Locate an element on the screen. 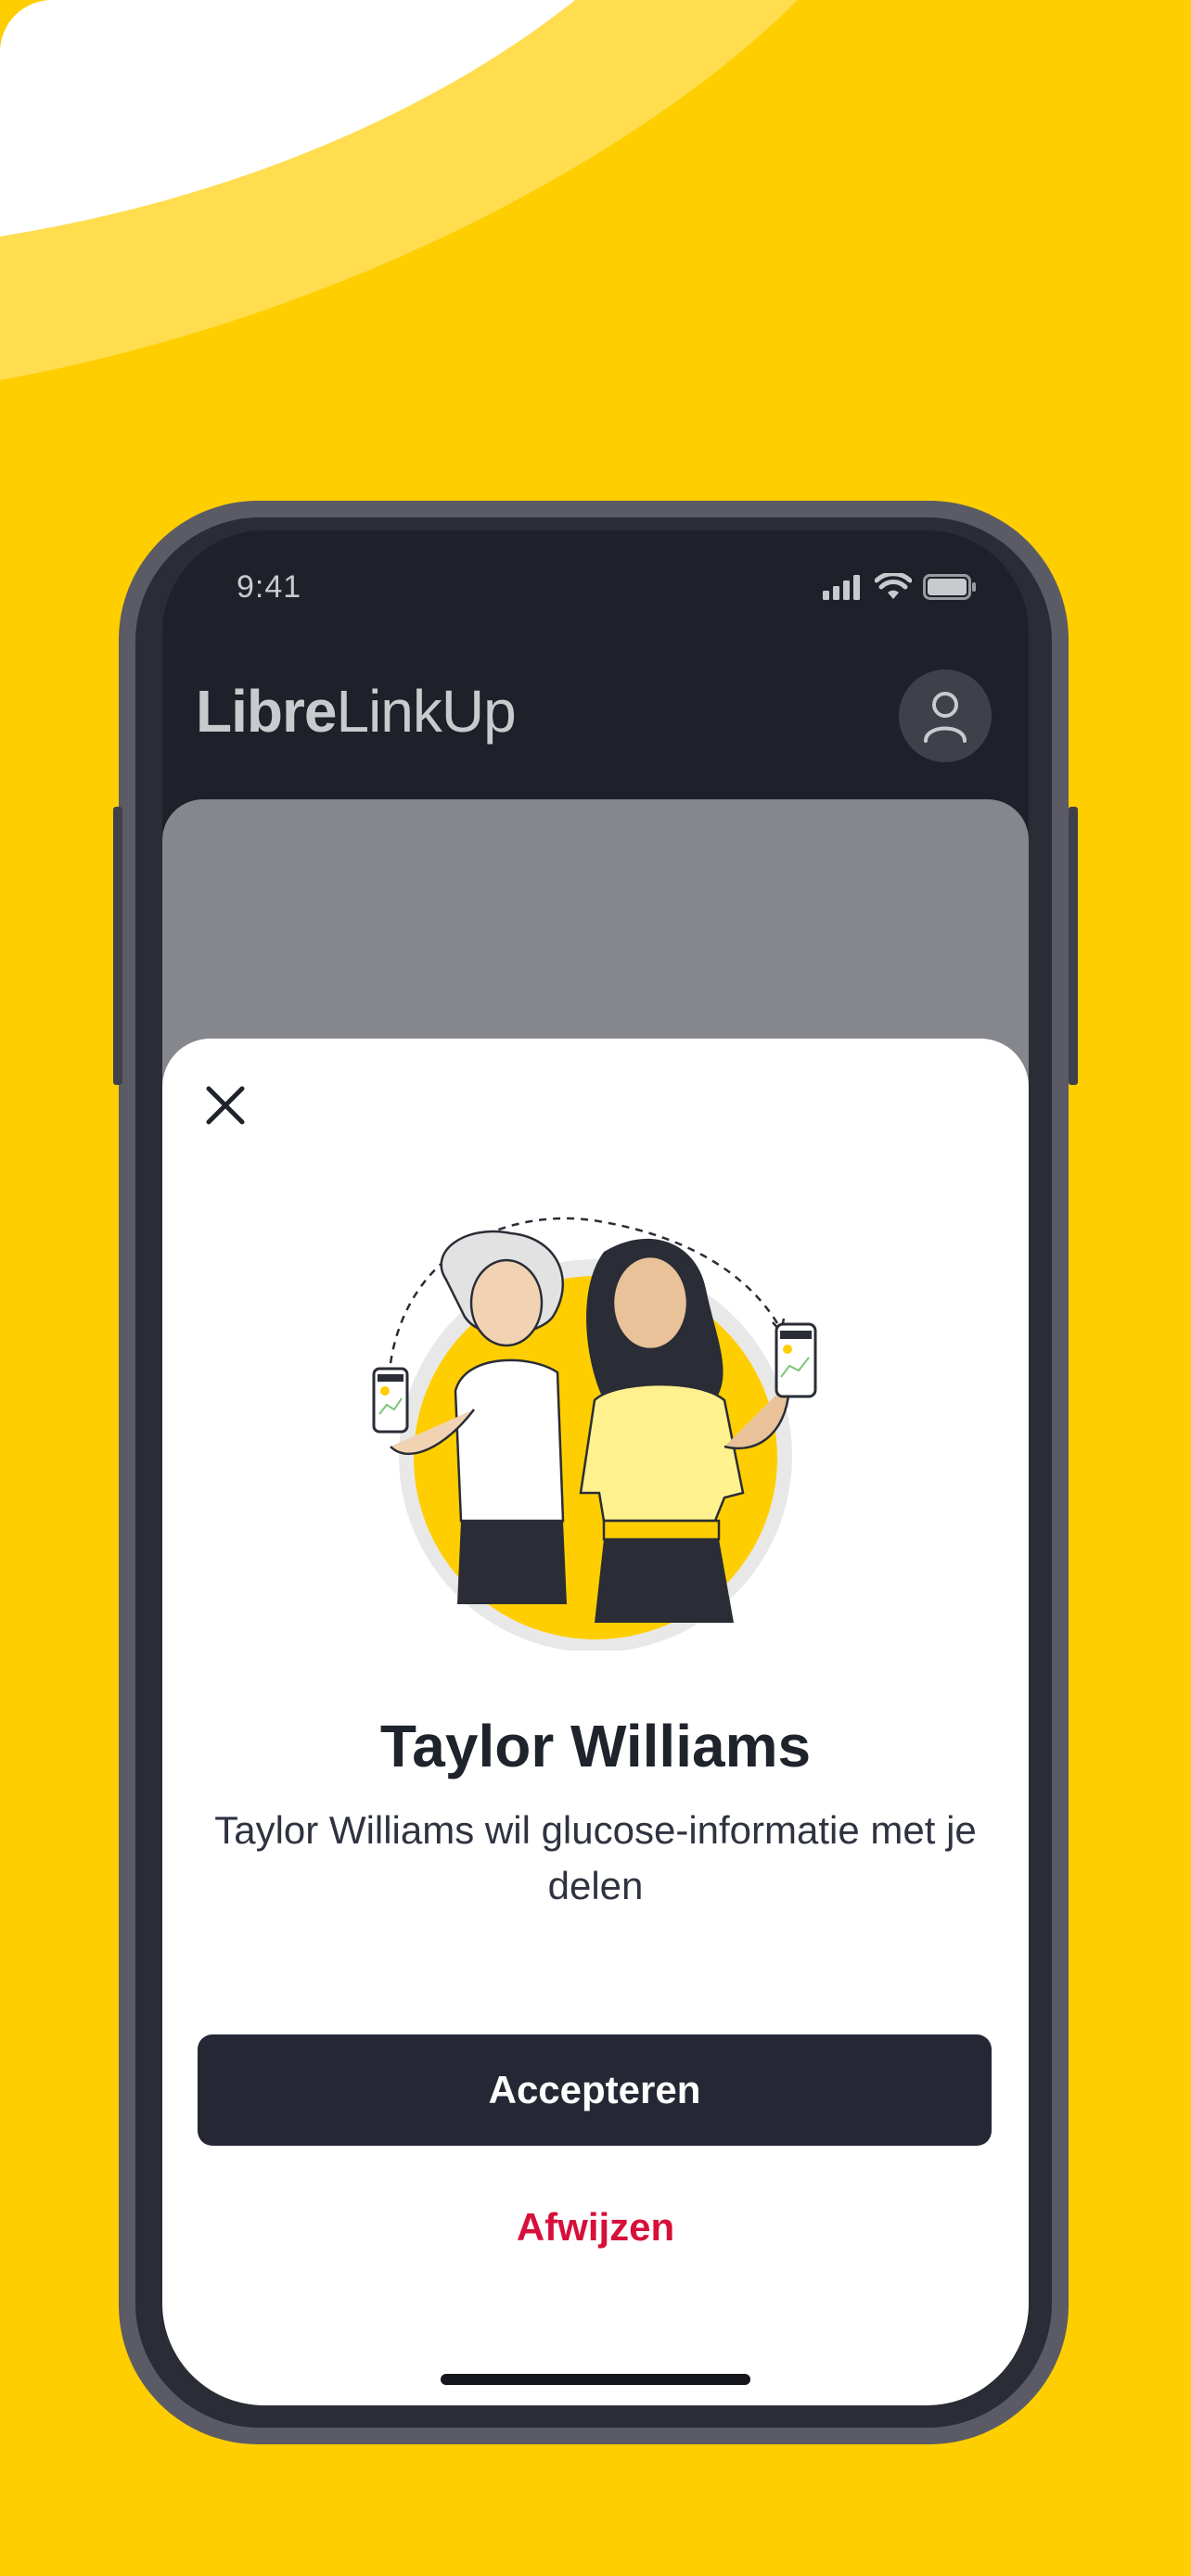  close-button is located at coordinates (225, 1105).